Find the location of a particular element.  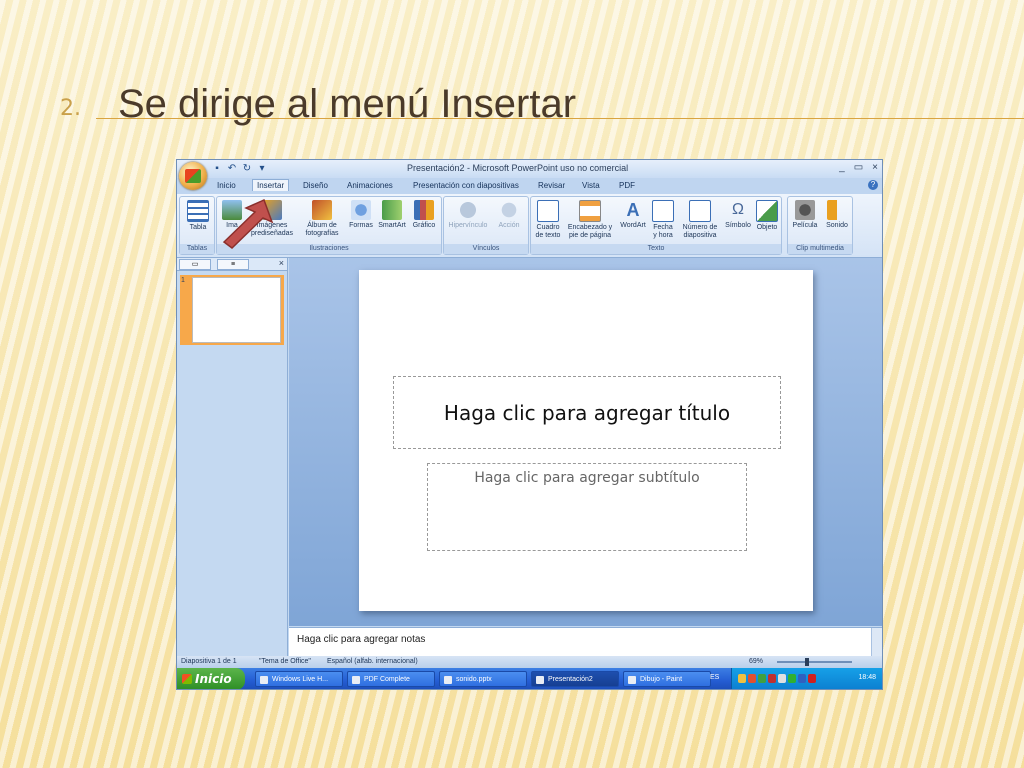

album-button: Álbum de fotografías is located at coordinates (322, 219).